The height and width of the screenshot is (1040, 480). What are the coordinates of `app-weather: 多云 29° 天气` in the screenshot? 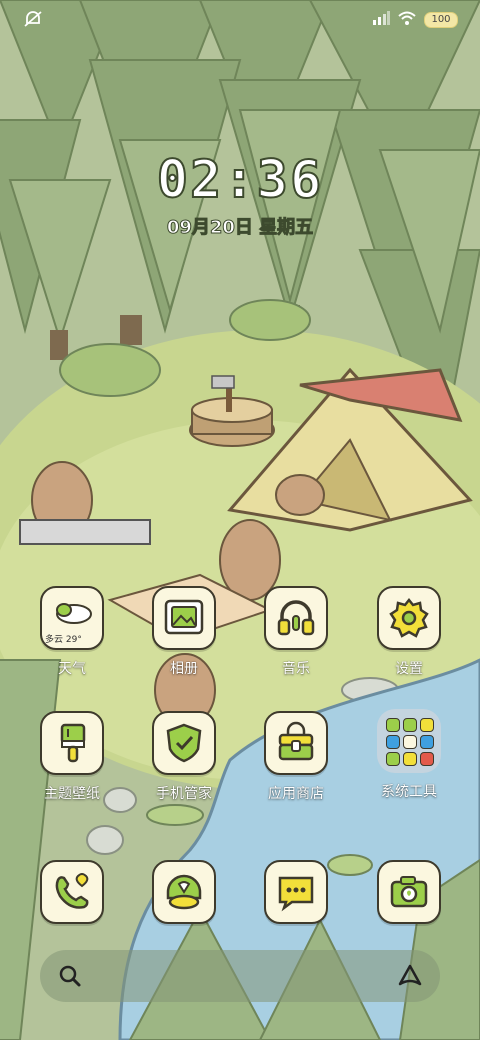 It's located at (72, 632).